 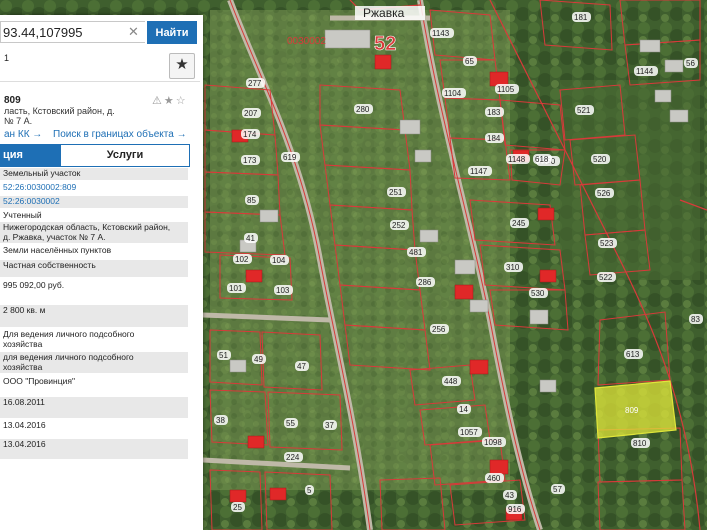 What do you see at coordinates (94, 215) in the screenshot?
I see `attribute-value: Учтенный` at bounding box center [94, 215].